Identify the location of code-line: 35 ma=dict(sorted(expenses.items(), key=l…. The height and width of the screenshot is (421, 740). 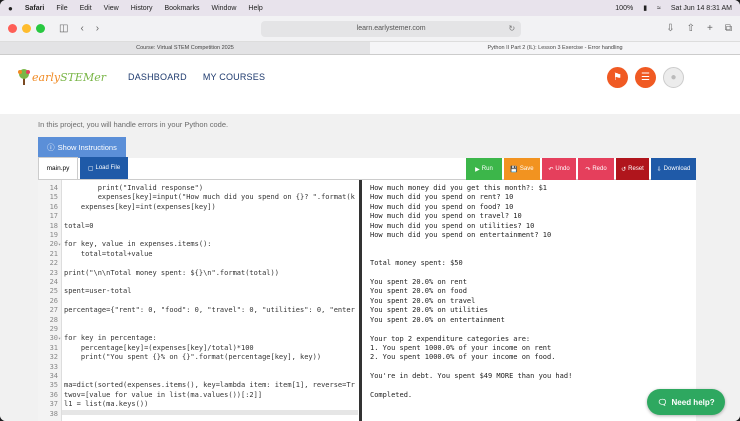
(199, 385).